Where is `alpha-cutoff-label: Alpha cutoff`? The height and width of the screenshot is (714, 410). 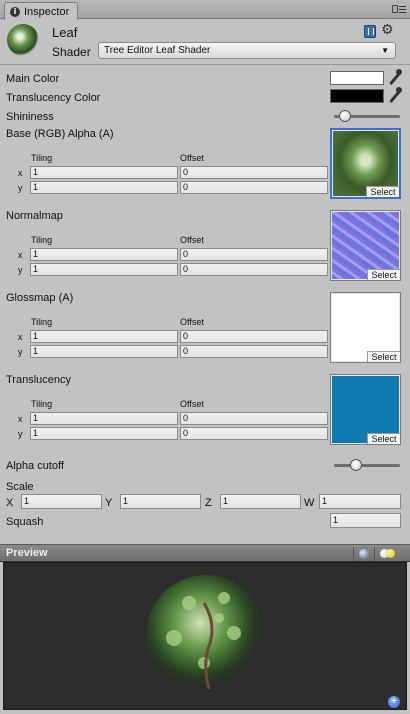
alpha-cutoff-label: Alpha cutoff is located at coordinates (35, 466).